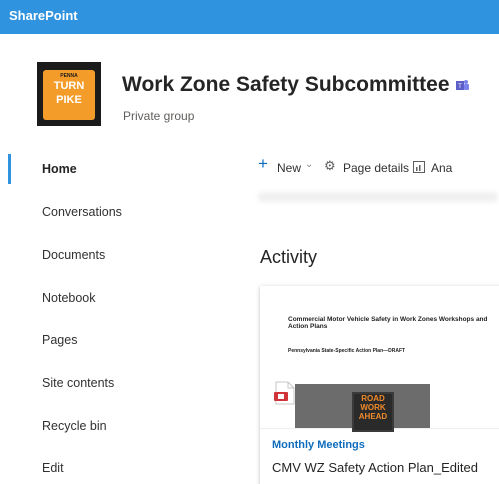  What do you see at coordinates (110, 465) in the screenshot?
I see `nav-item-edit: Edit` at bounding box center [110, 465].